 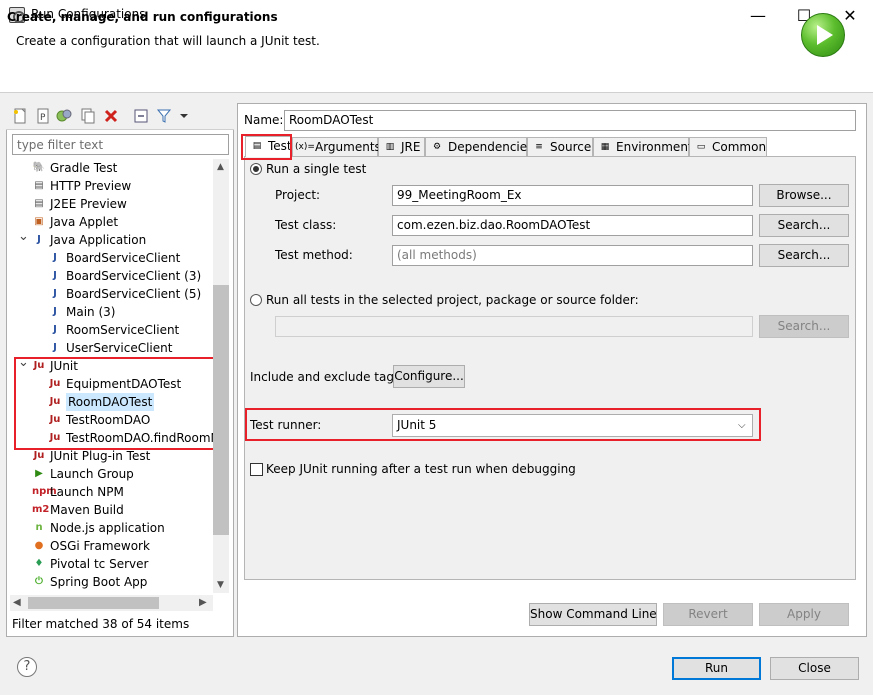 I want to click on scroll-up-chevron-icon: ▲, so click(x=220, y=167).